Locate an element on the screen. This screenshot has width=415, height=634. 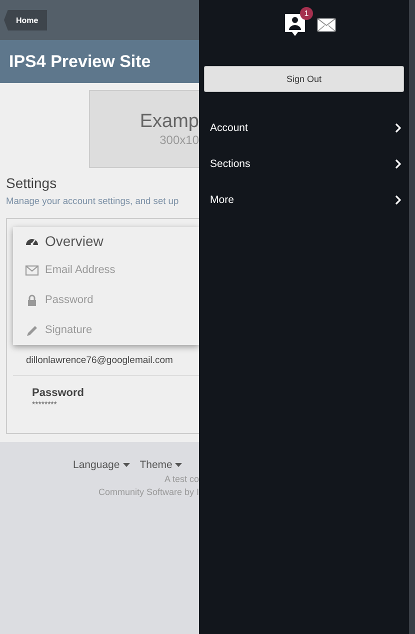
pencil-icon is located at coordinates (32, 330).